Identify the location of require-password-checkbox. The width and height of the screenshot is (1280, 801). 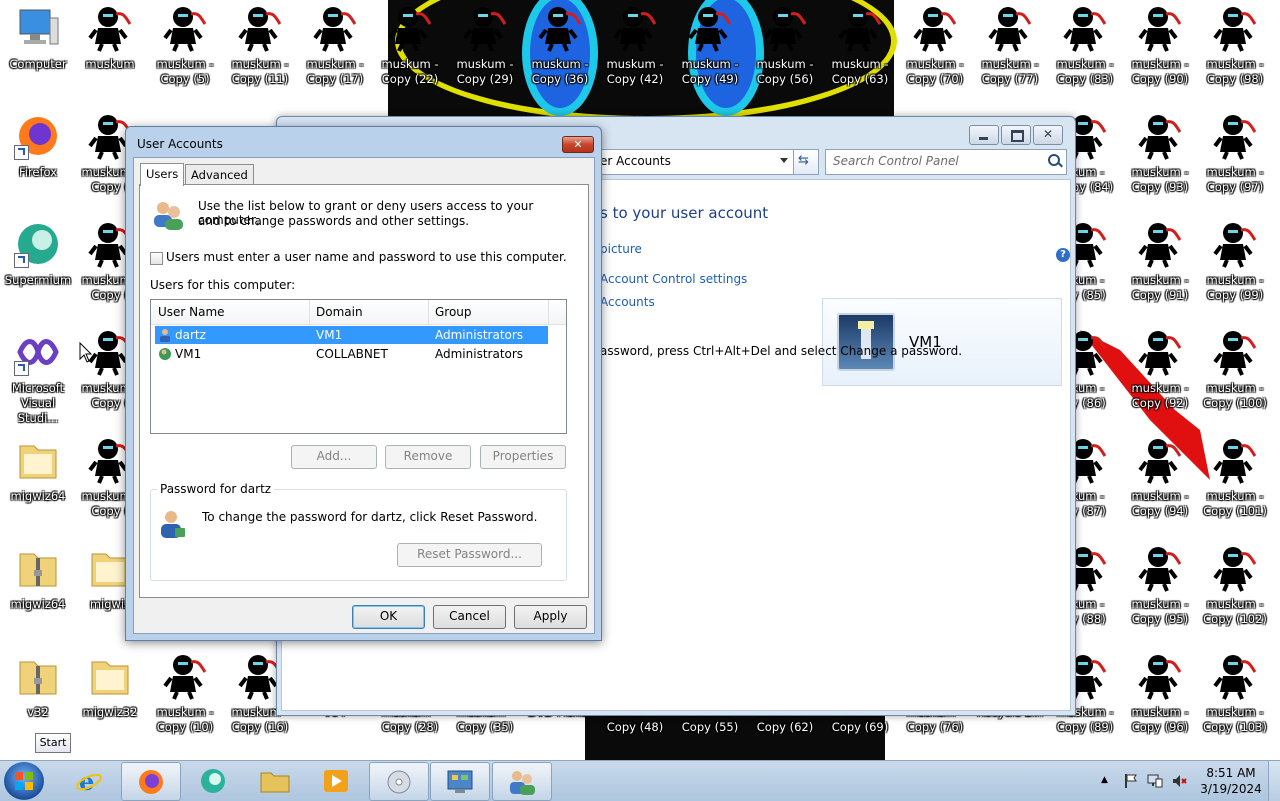
(156, 258).